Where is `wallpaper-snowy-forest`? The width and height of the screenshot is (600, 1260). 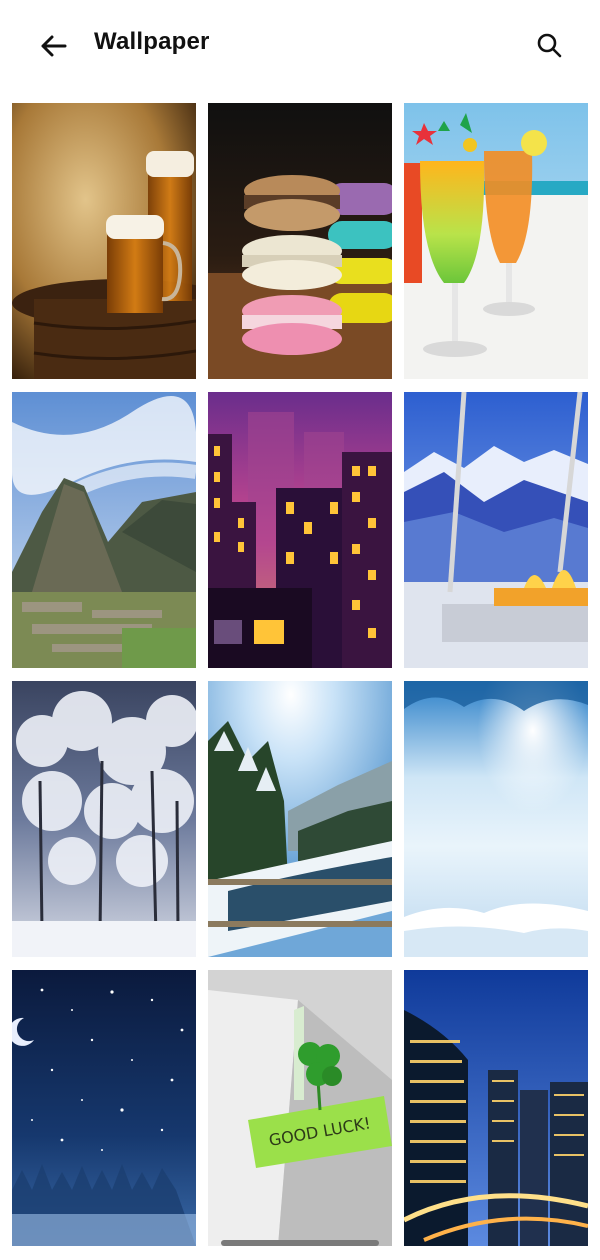
wallpaper-snowy-forest is located at coordinates (104, 819).